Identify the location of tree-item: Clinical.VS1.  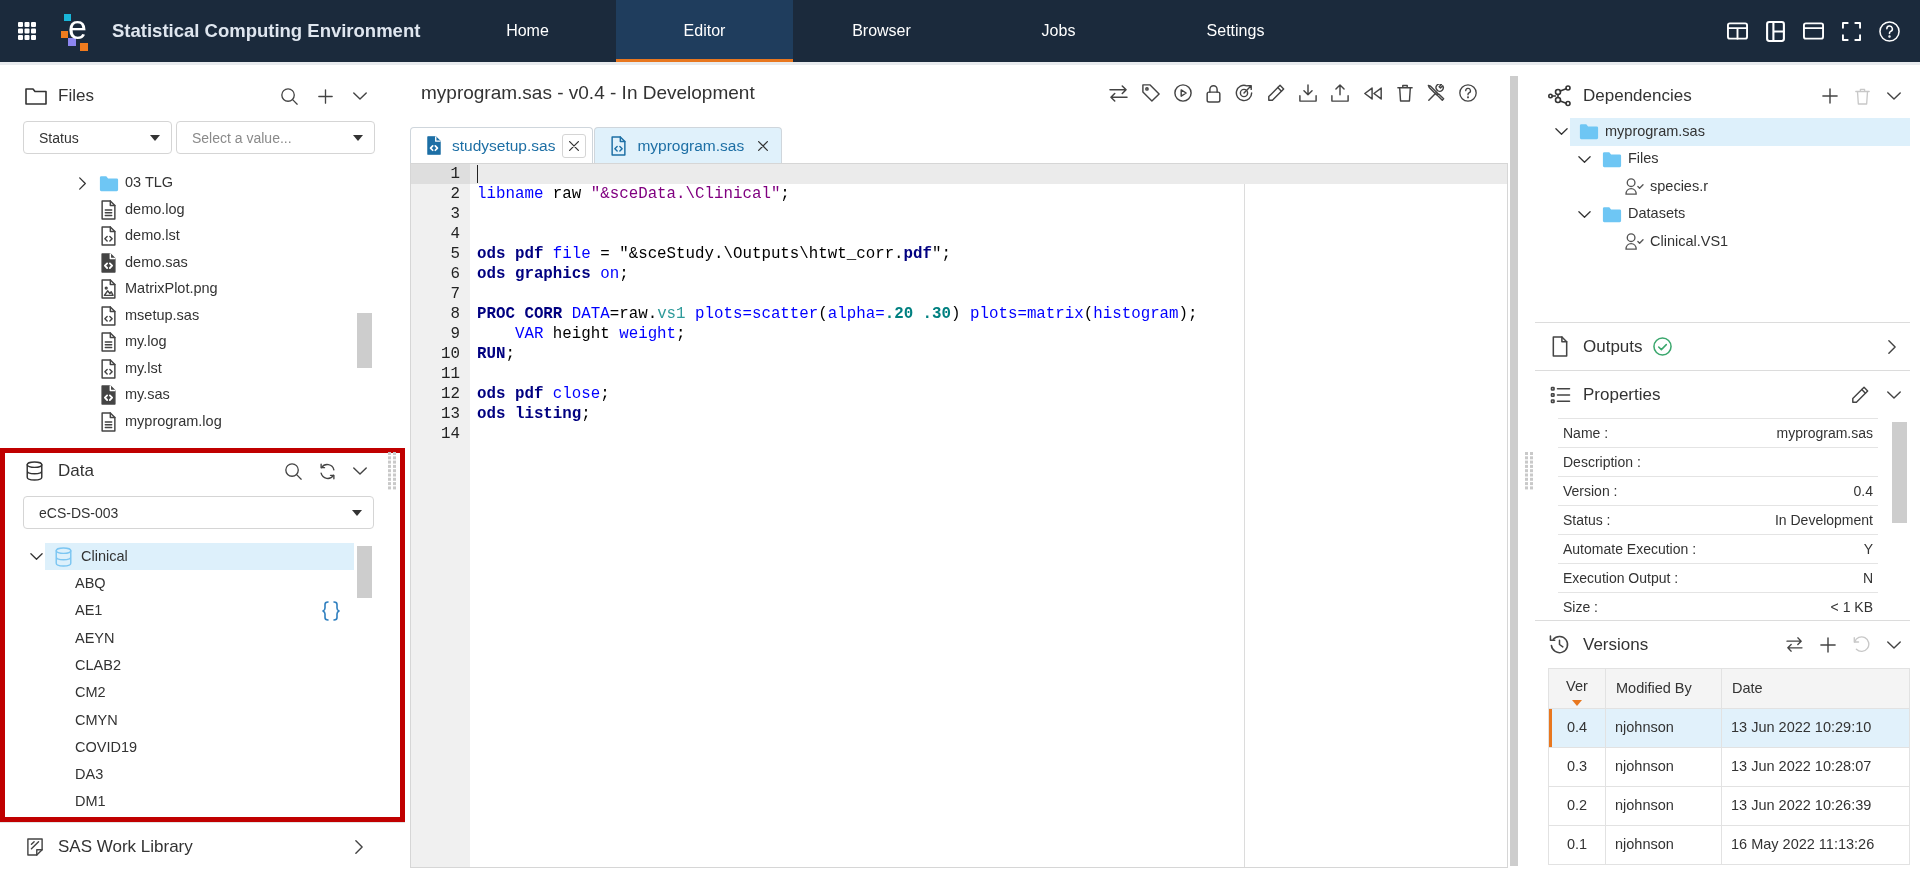
(1763, 242).